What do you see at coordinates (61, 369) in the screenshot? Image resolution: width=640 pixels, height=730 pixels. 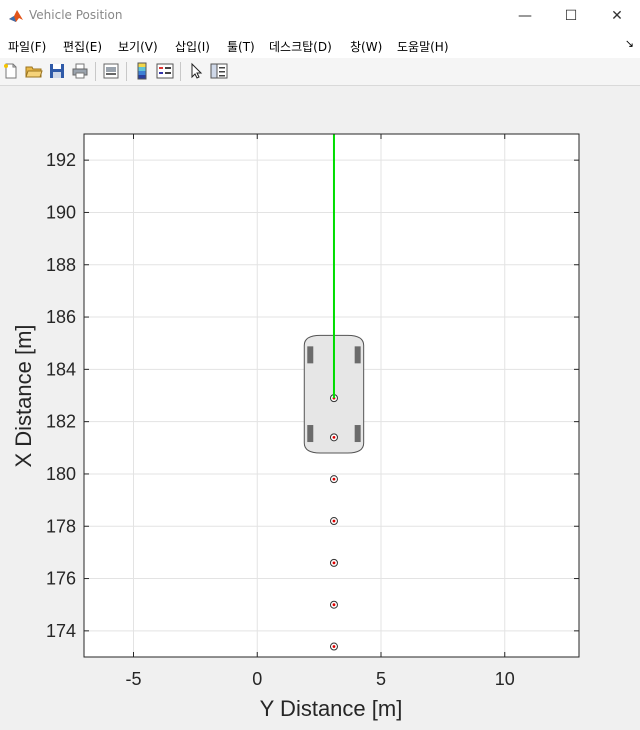 I see `y-tick-label: 184` at bounding box center [61, 369].